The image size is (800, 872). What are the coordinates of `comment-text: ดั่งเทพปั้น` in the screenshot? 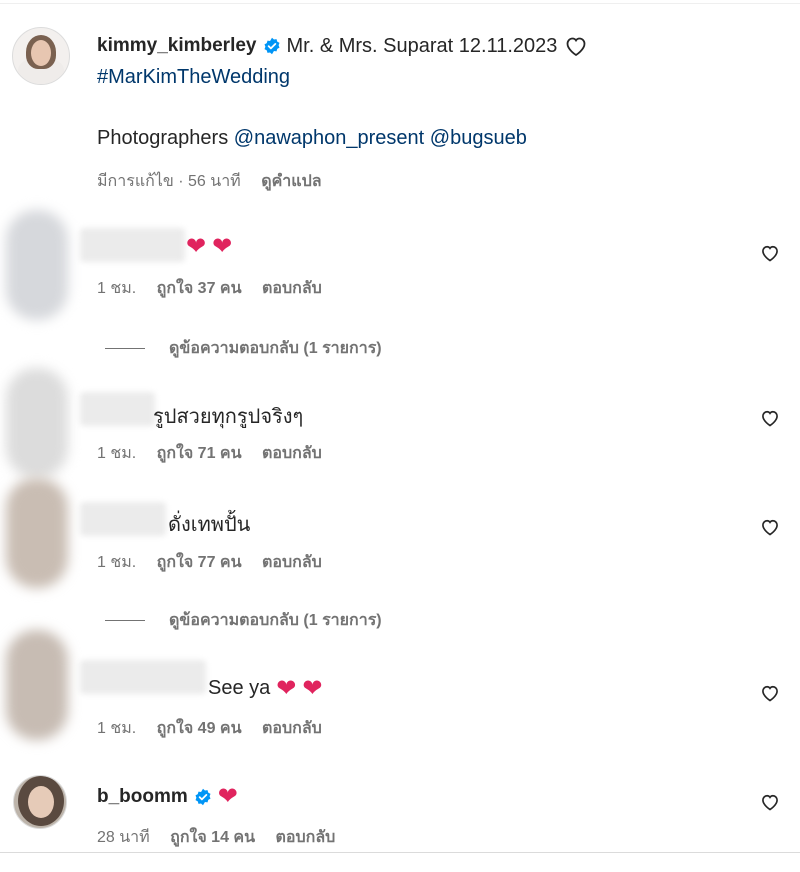 It's located at (209, 525).